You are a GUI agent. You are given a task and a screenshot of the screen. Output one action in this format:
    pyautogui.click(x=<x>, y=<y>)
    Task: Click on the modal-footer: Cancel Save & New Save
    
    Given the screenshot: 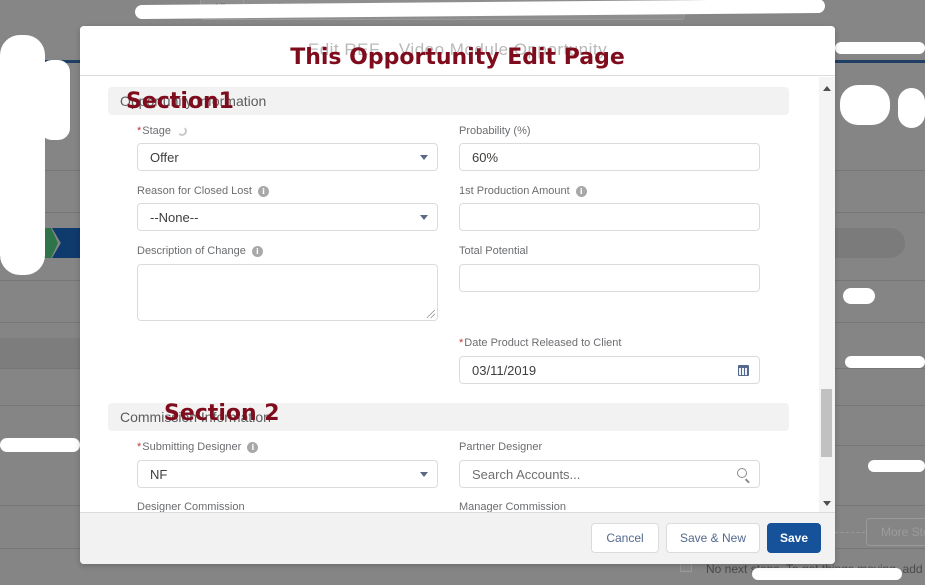 What is the action you would take?
    pyautogui.click(x=457, y=538)
    